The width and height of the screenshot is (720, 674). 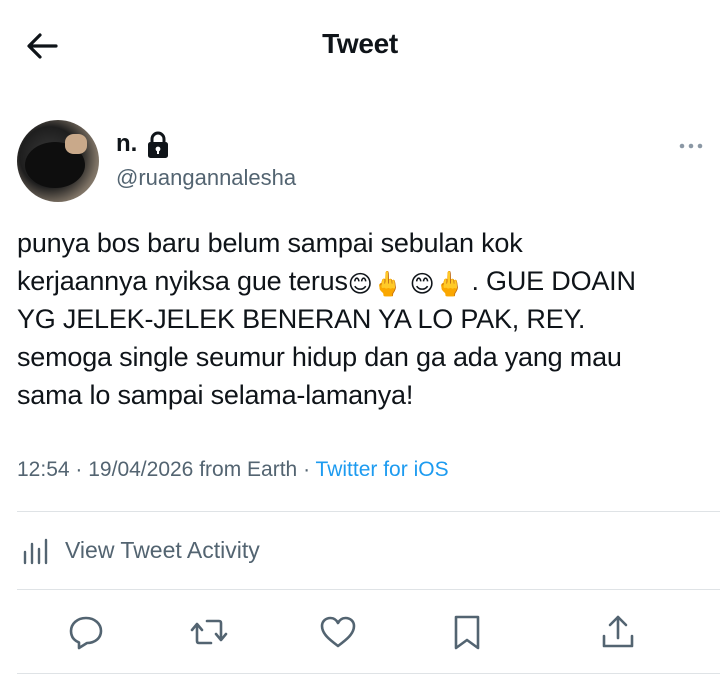 I want to click on tweet-source-link: Twitter for iOS, so click(x=382, y=469).